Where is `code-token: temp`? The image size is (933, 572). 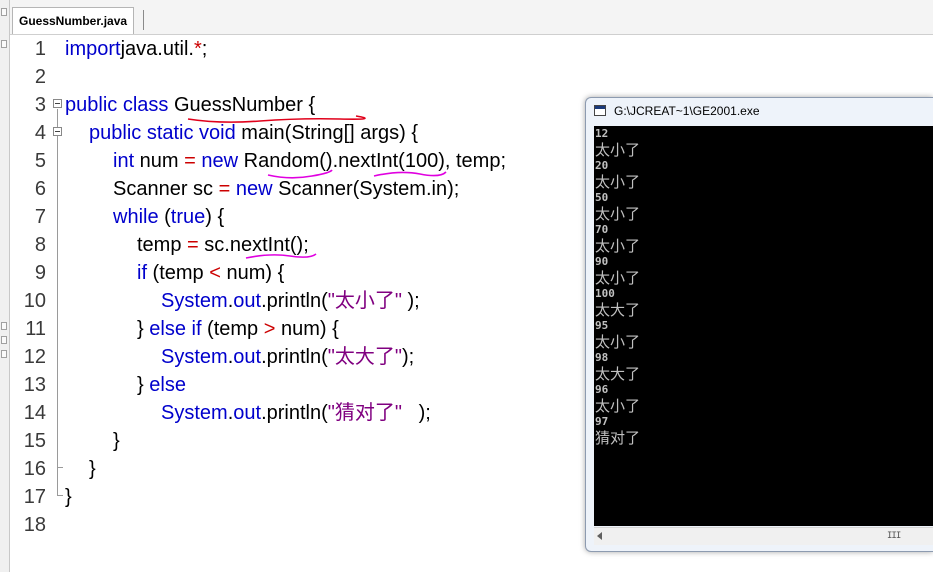 code-token: temp is located at coordinates (162, 245).